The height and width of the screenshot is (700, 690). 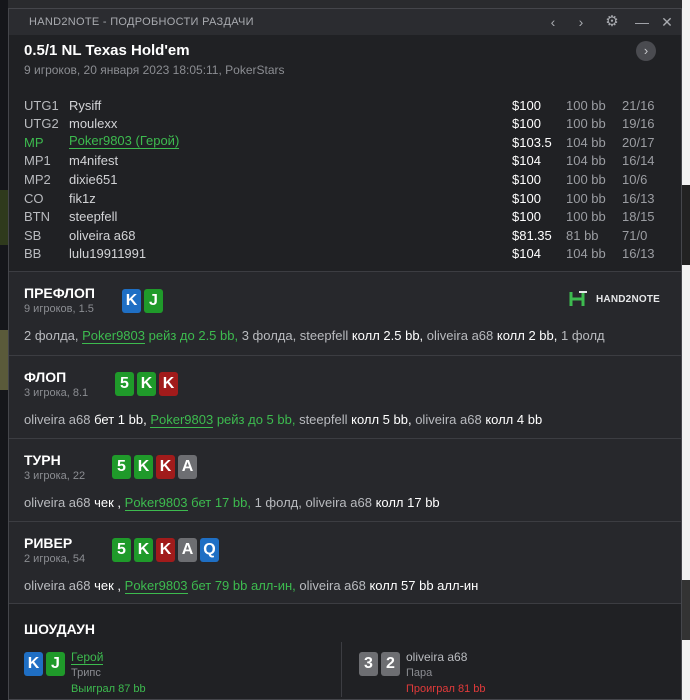 What do you see at coordinates (93, 216) in the screenshot?
I see `player-name: steepfell` at bounding box center [93, 216].